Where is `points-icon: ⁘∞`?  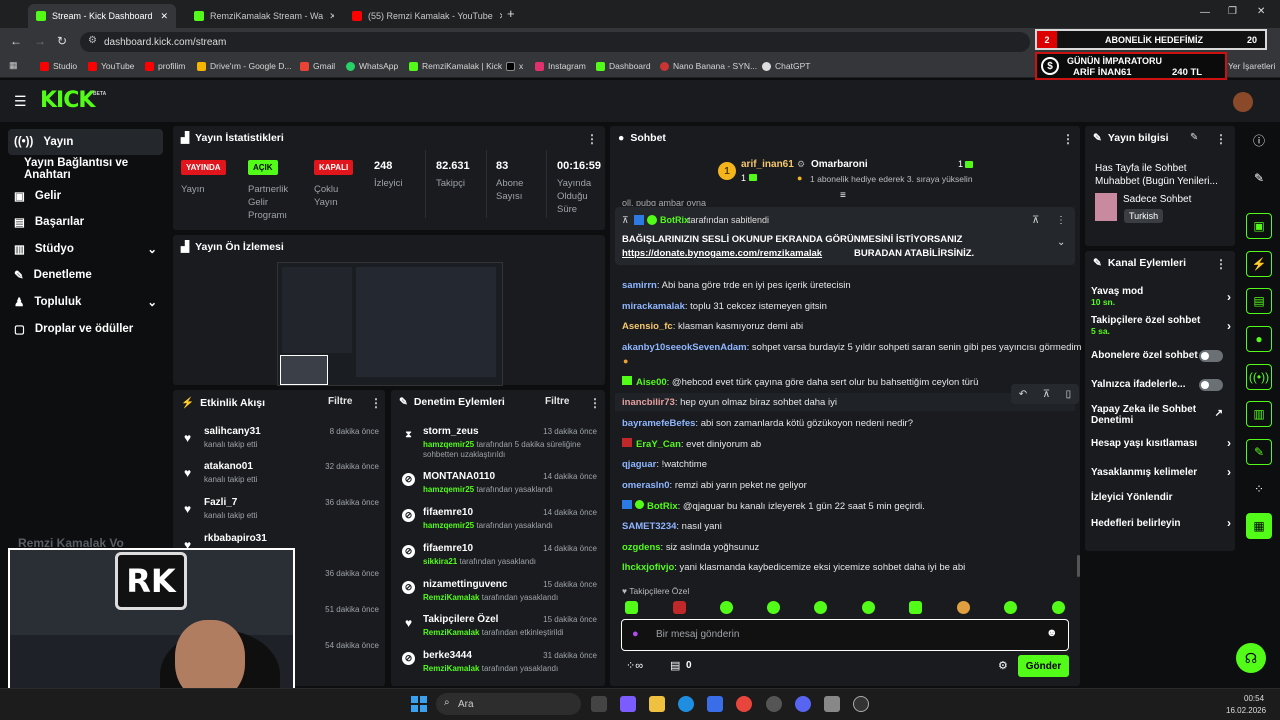
points-icon: ⁘∞ is located at coordinates (634, 665).